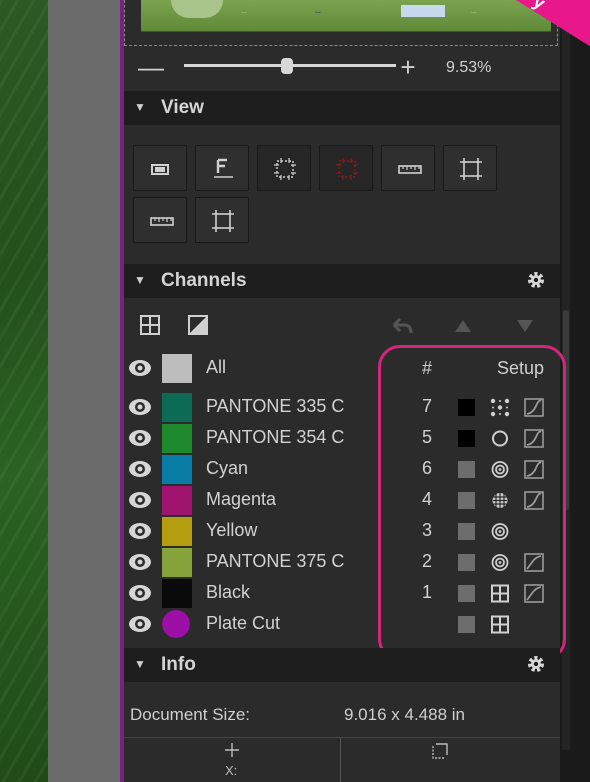  Describe the element at coordinates (342, 715) in the screenshot. I see `document-size-row: Document Size: 9.016 x 4.488 in` at that location.